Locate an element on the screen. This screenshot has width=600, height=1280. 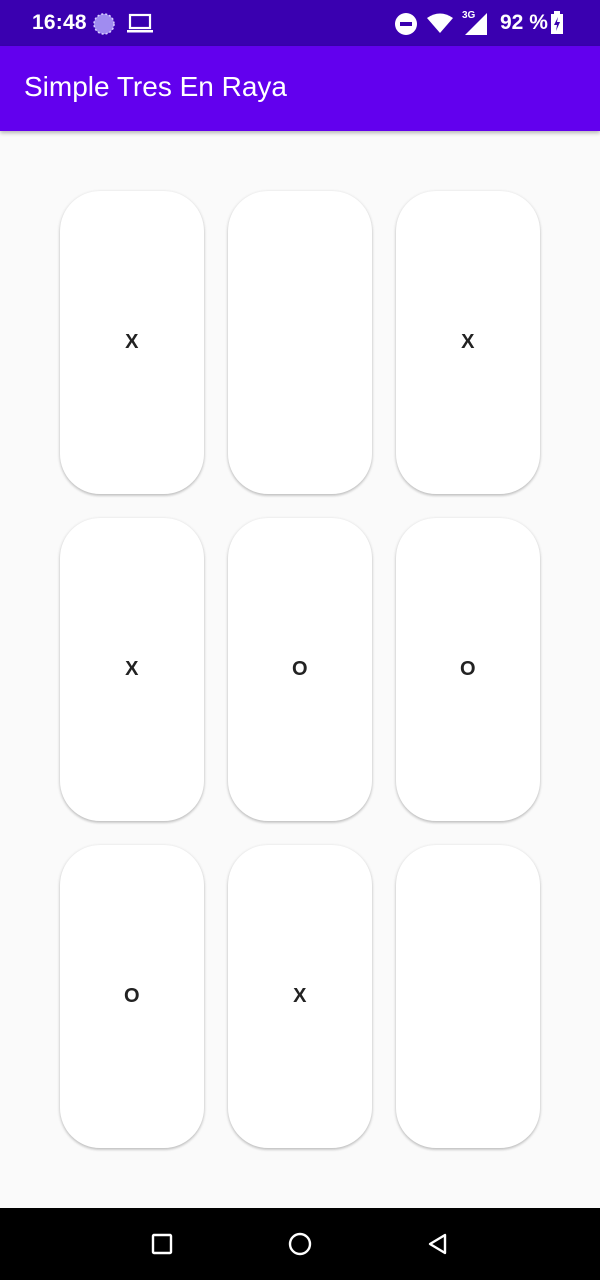
battery-charging-icon is located at coordinates (557, 22).